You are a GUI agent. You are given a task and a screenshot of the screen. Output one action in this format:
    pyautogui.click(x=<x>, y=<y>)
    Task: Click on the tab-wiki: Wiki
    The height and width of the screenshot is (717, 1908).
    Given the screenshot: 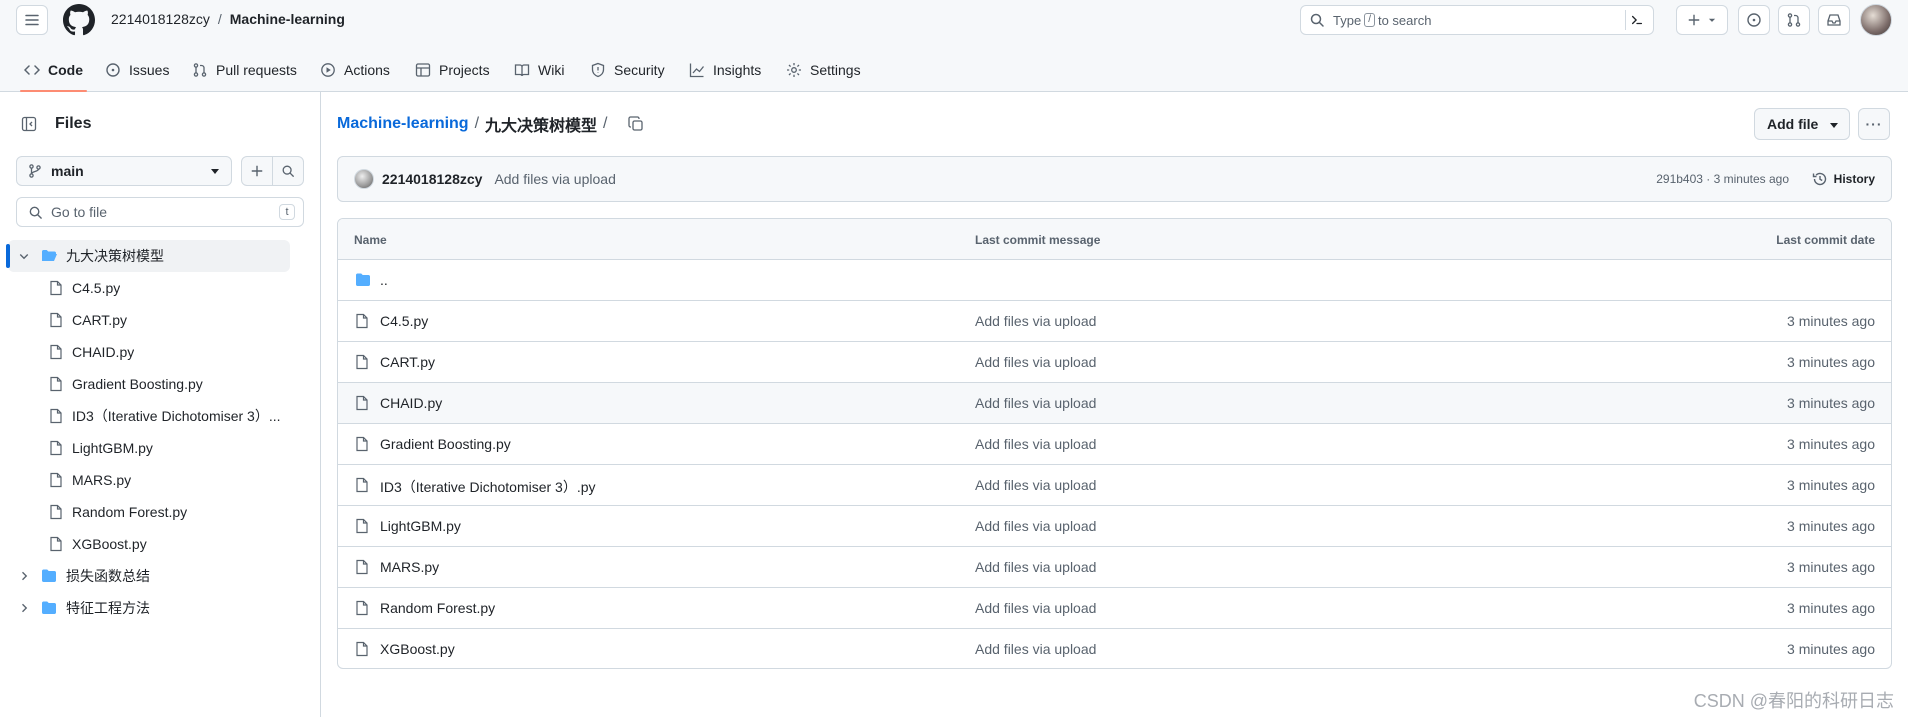 What is the action you would take?
    pyautogui.click(x=539, y=70)
    